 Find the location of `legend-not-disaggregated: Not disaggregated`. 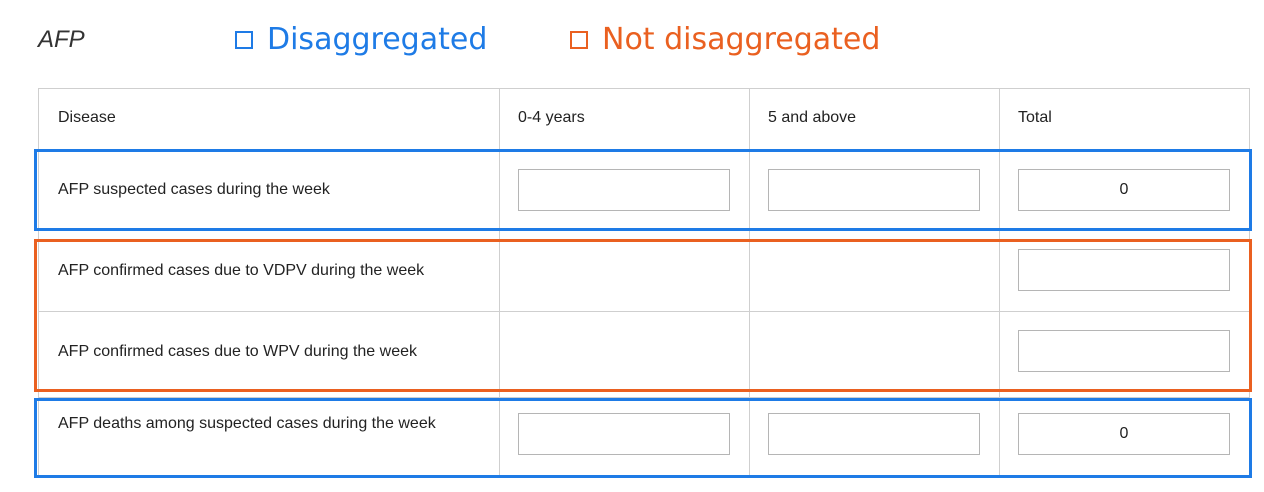

legend-not-disaggregated: Not disaggregated is located at coordinates (725, 39).